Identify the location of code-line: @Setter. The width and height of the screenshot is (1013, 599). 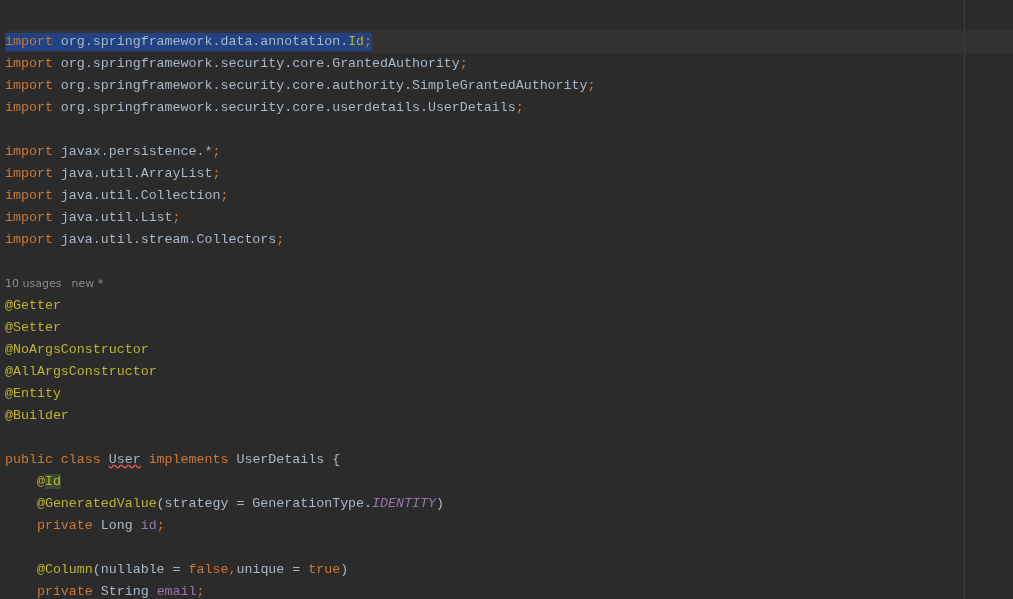
(33, 328).